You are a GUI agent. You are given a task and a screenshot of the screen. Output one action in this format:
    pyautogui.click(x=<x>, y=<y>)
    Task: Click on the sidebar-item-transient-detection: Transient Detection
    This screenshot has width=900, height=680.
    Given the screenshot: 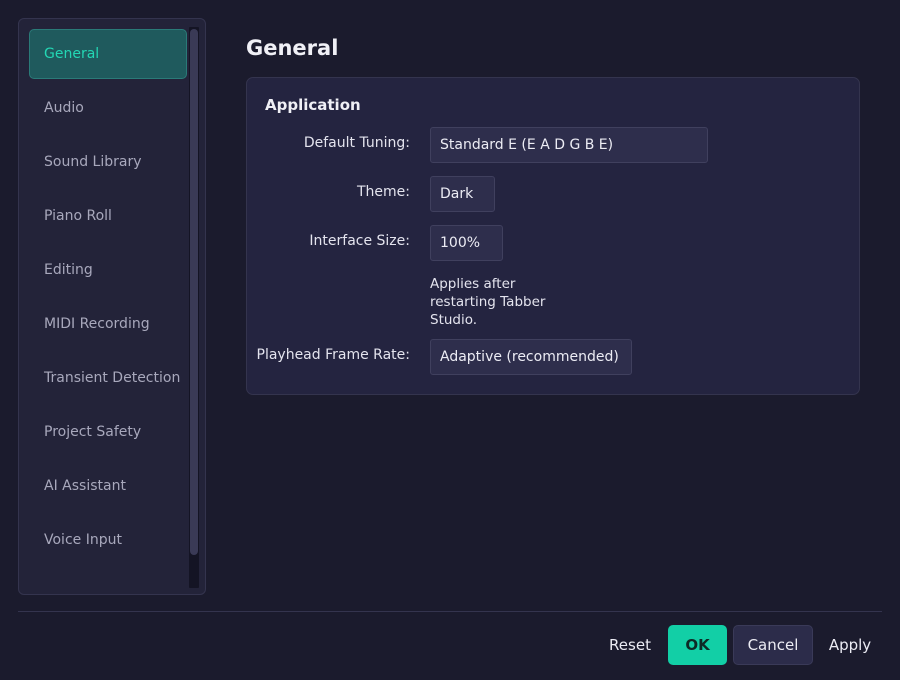 What is the action you would take?
    pyautogui.click(x=108, y=378)
    